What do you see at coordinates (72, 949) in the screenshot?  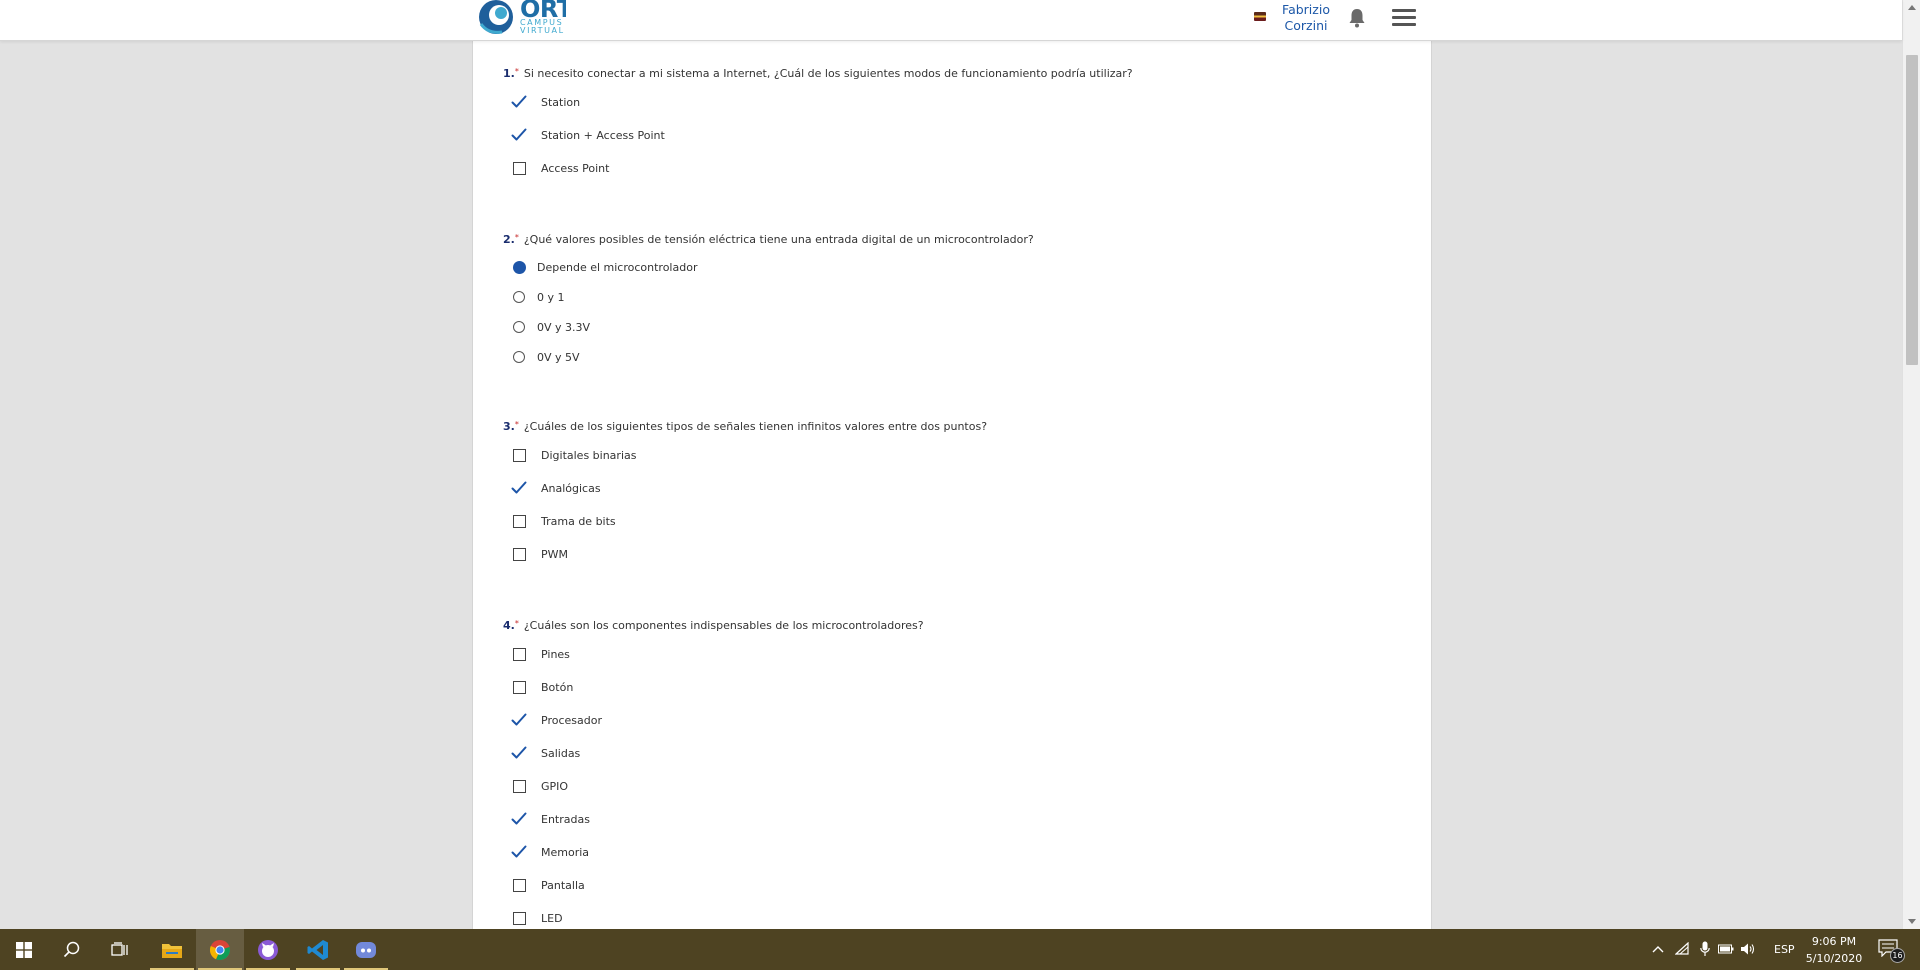 I see `search-icon` at bounding box center [72, 949].